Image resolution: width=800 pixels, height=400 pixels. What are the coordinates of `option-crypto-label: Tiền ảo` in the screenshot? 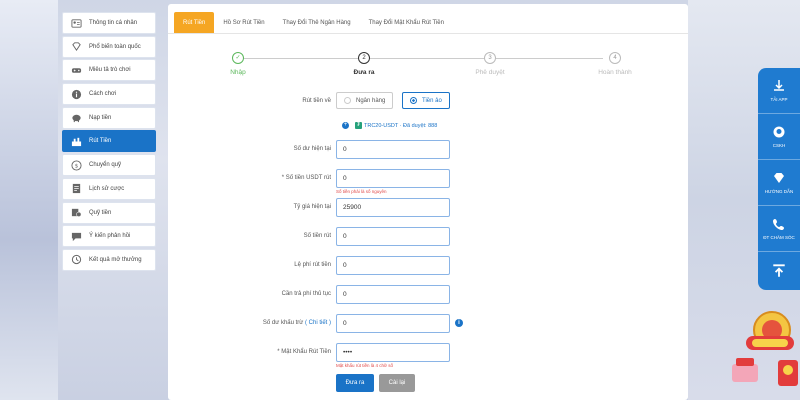 It's located at (432, 100).